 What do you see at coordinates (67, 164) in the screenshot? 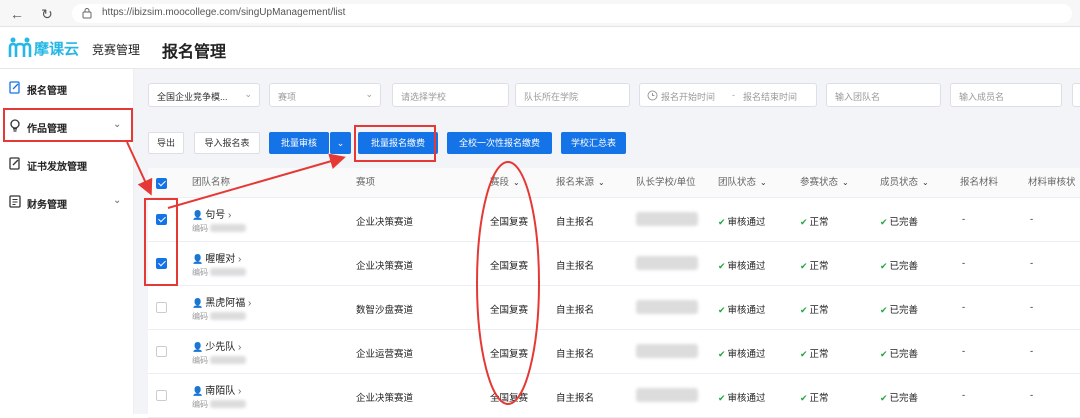
I see `sidebar-item-certificates: 证书发放管理` at bounding box center [67, 164].